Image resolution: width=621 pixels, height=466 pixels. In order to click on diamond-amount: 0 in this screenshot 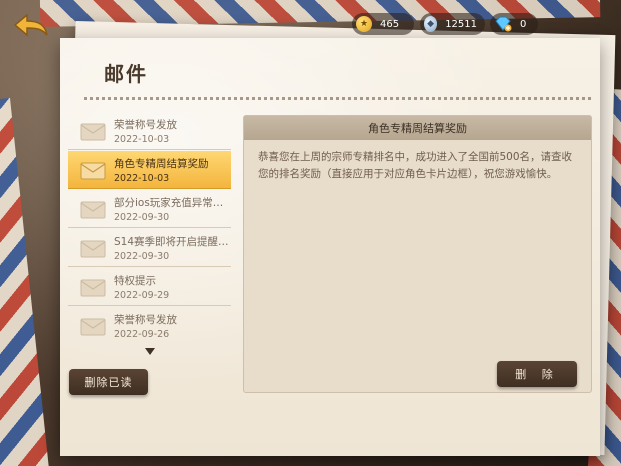, I will do `click(523, 24)`.